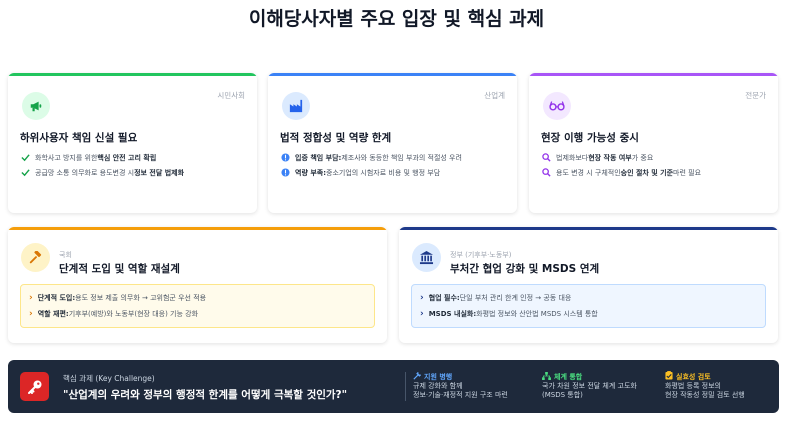 This screenshot has height=437, width=793. Describe the element at coordinates (371, 157) in the screenshot. I see `list-item: 입증 책임 부담: 제조사와 동등한 책임 부과의 적절성 우려` at that location.